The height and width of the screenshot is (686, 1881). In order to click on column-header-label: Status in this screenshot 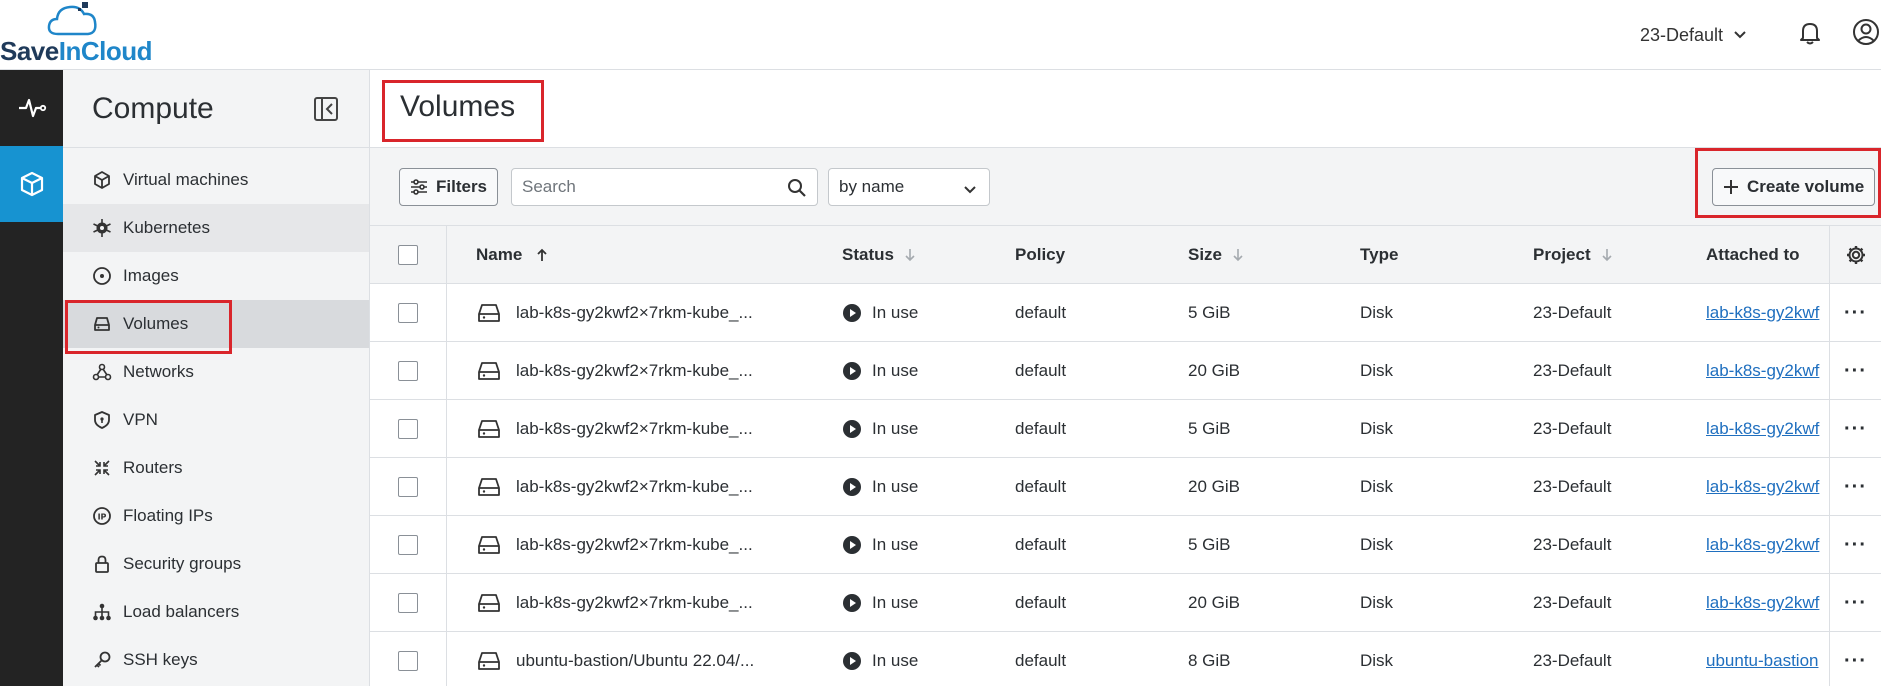, I will do `click(868, 254)`.